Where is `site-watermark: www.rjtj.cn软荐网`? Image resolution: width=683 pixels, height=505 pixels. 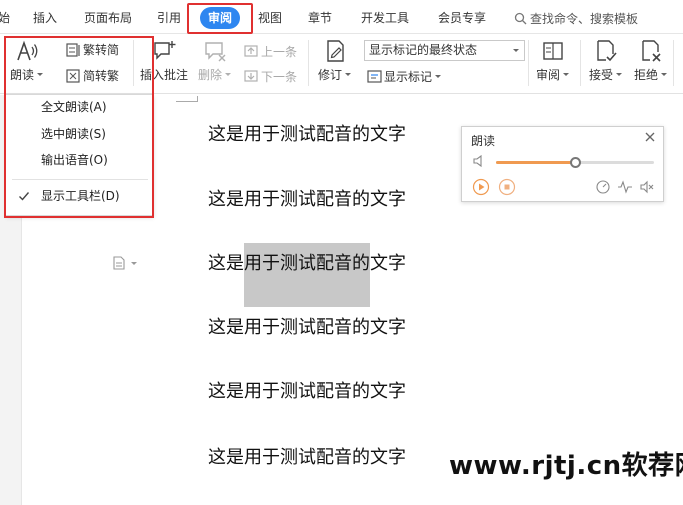
site-watermark: www.rjtj.cn软荐网 is located at coordinates (566, 466).